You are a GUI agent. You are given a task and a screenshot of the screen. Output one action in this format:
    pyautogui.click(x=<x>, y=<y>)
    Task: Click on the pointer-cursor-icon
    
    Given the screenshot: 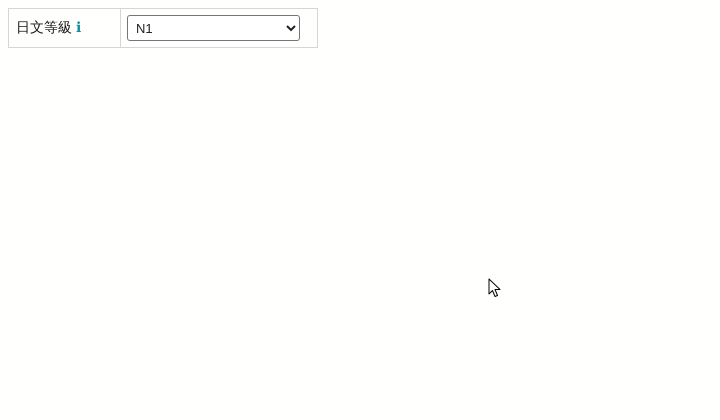 What is the action you would take?
    pyautogui.click(x=494, y=288)
    